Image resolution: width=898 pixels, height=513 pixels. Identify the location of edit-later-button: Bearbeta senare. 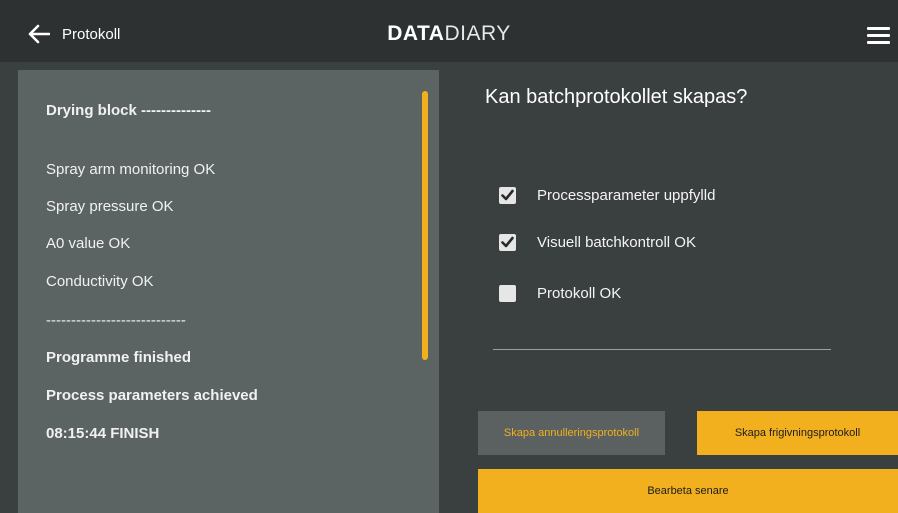
(688, 491).